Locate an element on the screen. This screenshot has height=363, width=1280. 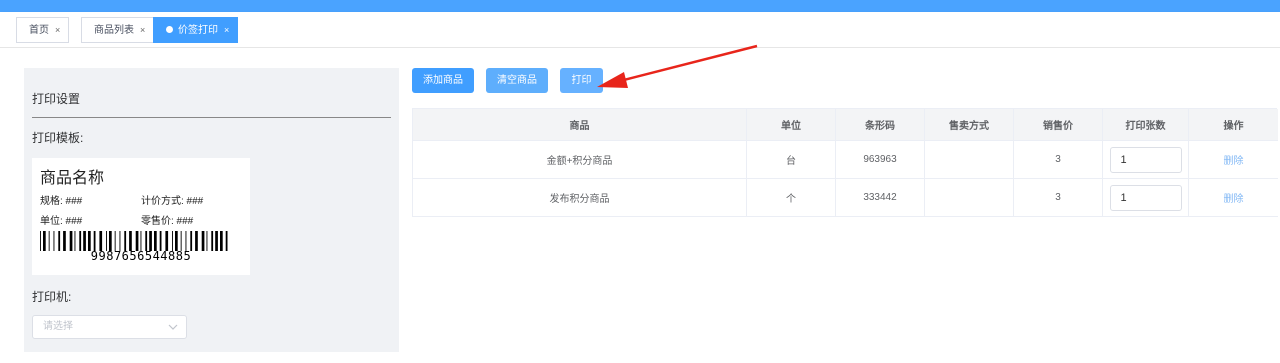
col-header-unit: 单位 is located at coordinates (791, 124).